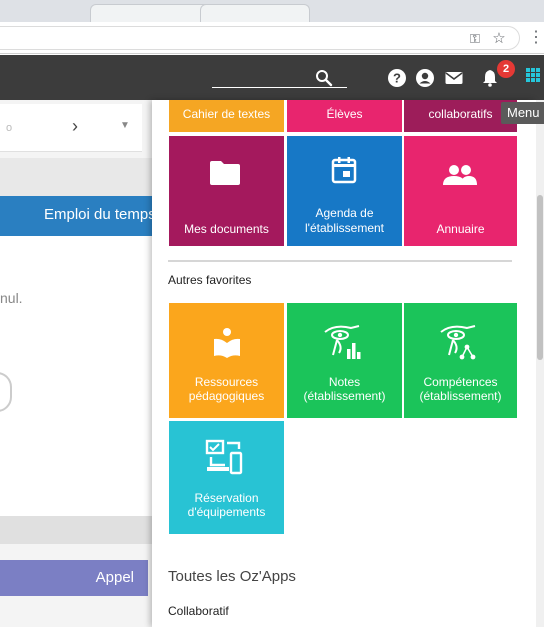 Image resolution: width=544 pixels, height=627 pixels. What do you see at coordinates (425, 78) in the screenshot?
I see `user-account-icon` at bounding box center [425, 78].